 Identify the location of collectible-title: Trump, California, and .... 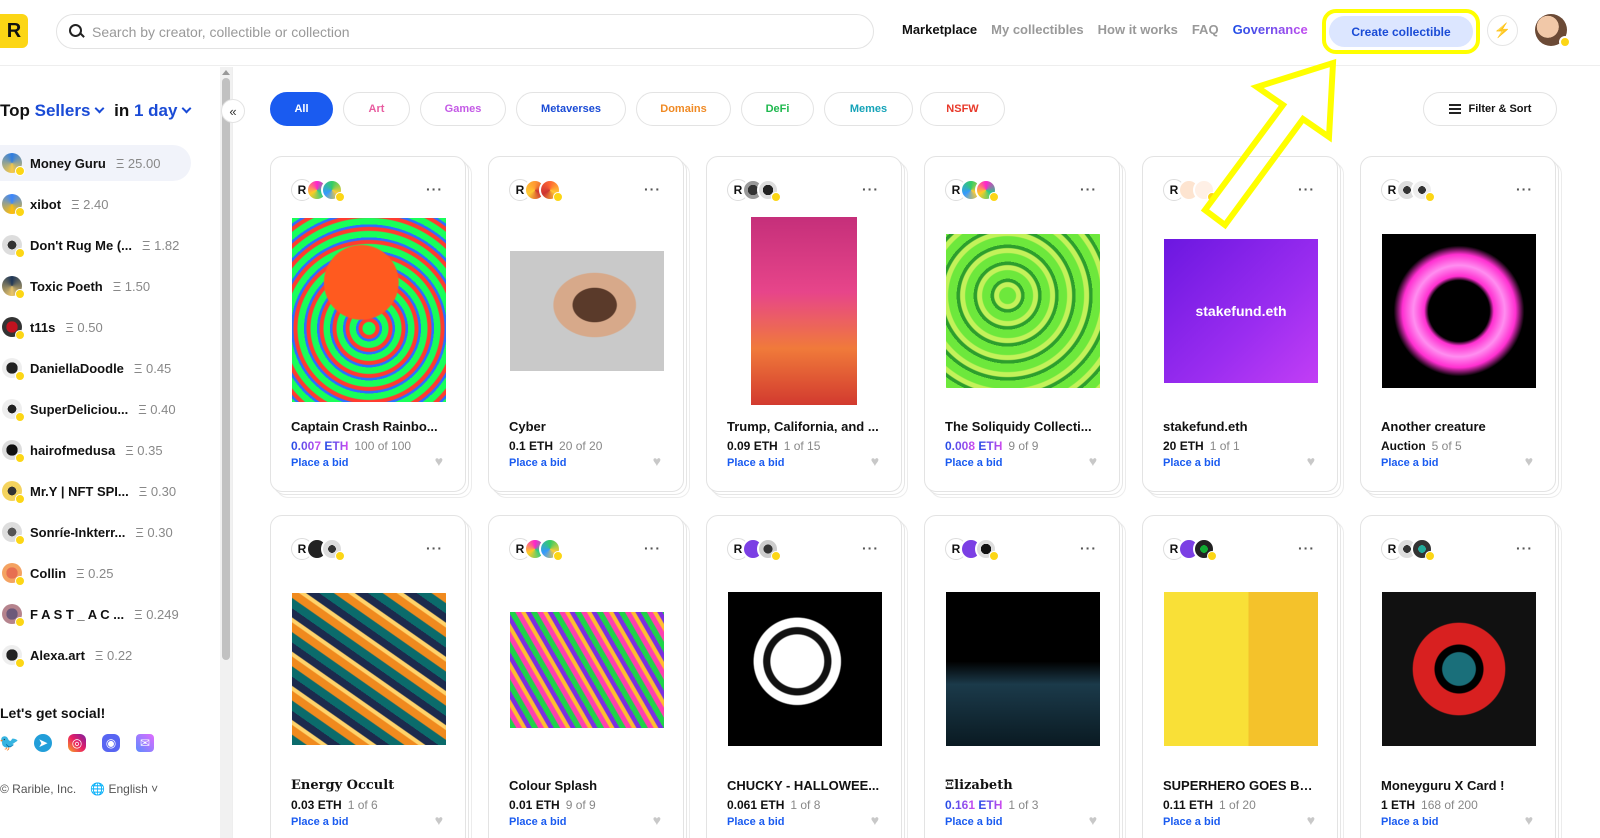
(804, 426).